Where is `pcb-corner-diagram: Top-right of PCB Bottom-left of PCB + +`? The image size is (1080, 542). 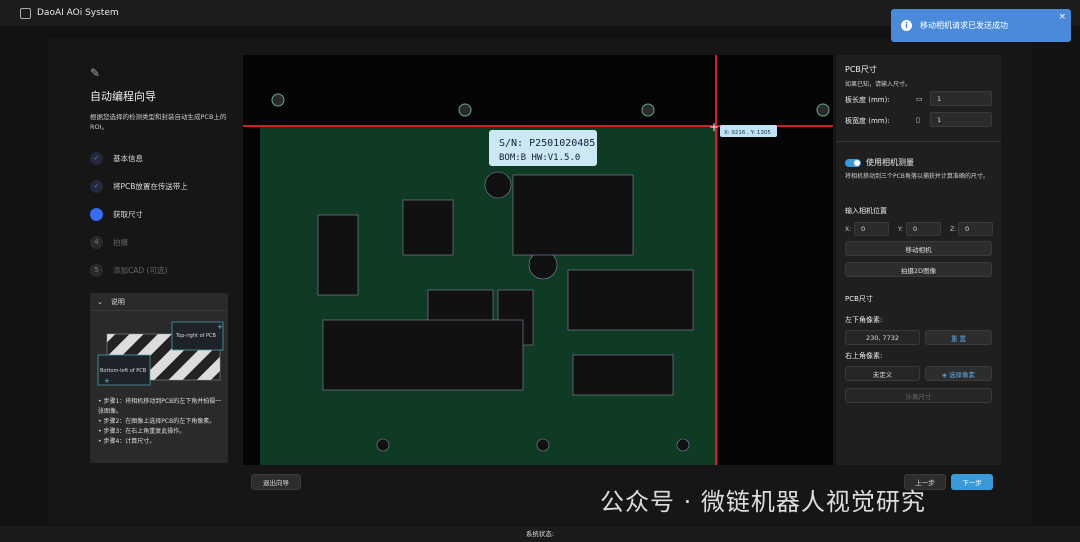
pcb-corner-diagram: Top-right of PCB Bottom-left of PCB + + is located at coordinates (160, 353).